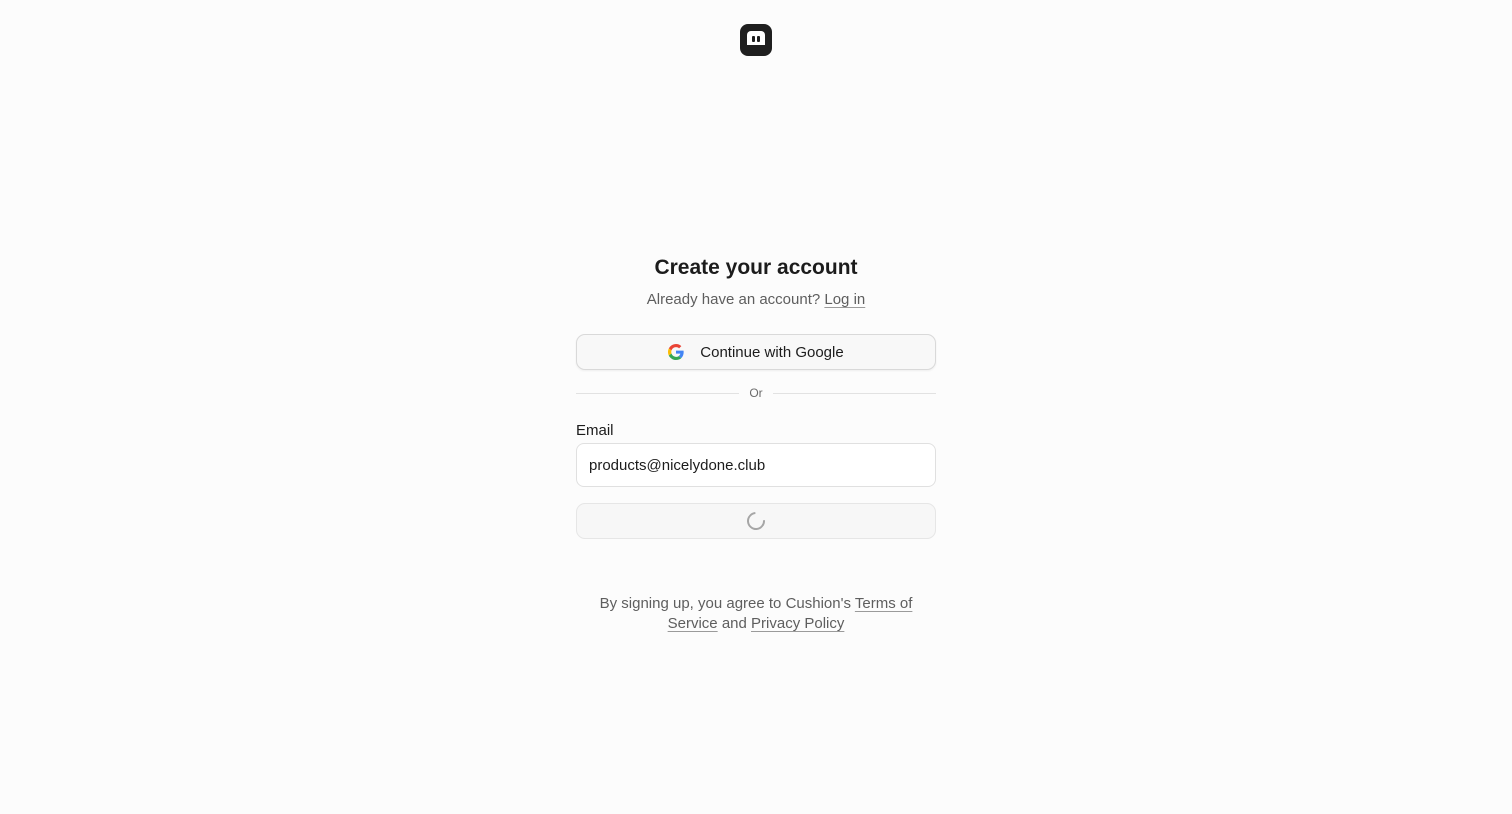 This screenshot has height=814, width=1512. What do you see at coordinates (844, 299) in the screenshot?
I see `login-link: Log in` at bounding box center [844, 299].